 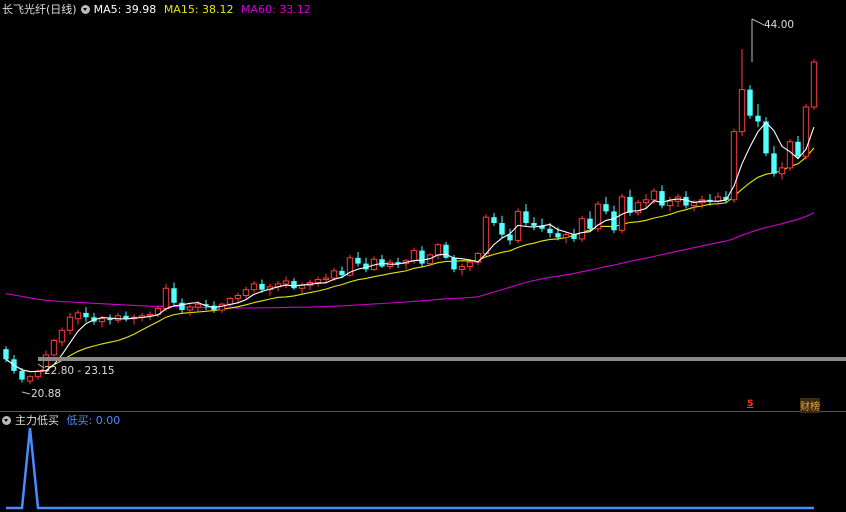 What do you see at coordinates (442, 359) in the screenshot?
I see `range-bar` at bounding box center [442, 359].